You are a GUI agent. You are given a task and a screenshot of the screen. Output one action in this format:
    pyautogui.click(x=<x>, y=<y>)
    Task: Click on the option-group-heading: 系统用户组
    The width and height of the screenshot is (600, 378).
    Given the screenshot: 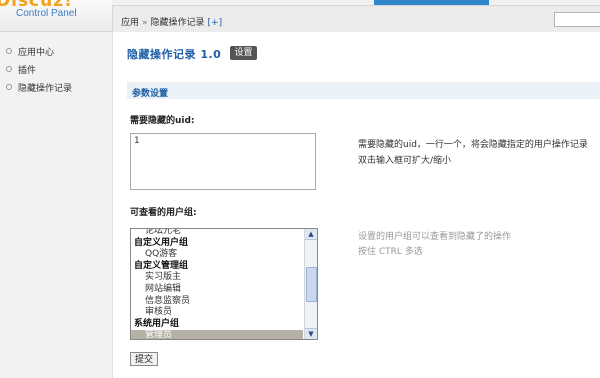 What is the action you would take?
    pyautogui.click(x=157, y=323)
    